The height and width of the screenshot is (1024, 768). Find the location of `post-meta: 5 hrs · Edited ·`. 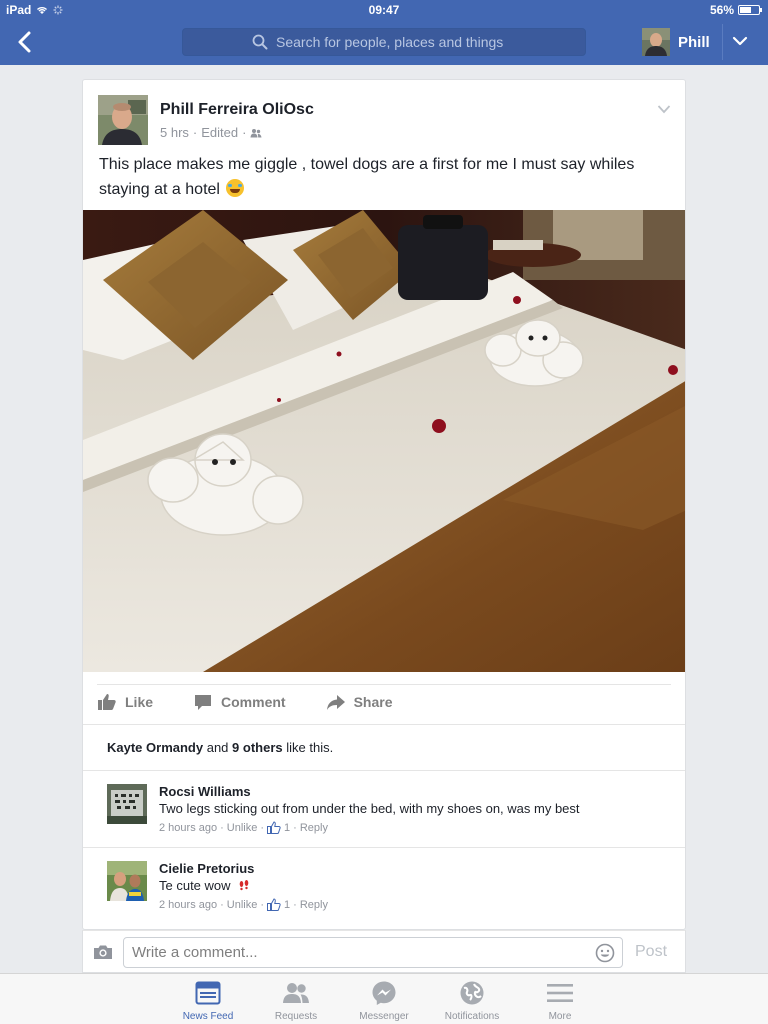

post-meta: 5 hrs · Edited · is located at coordinates (211, 132).